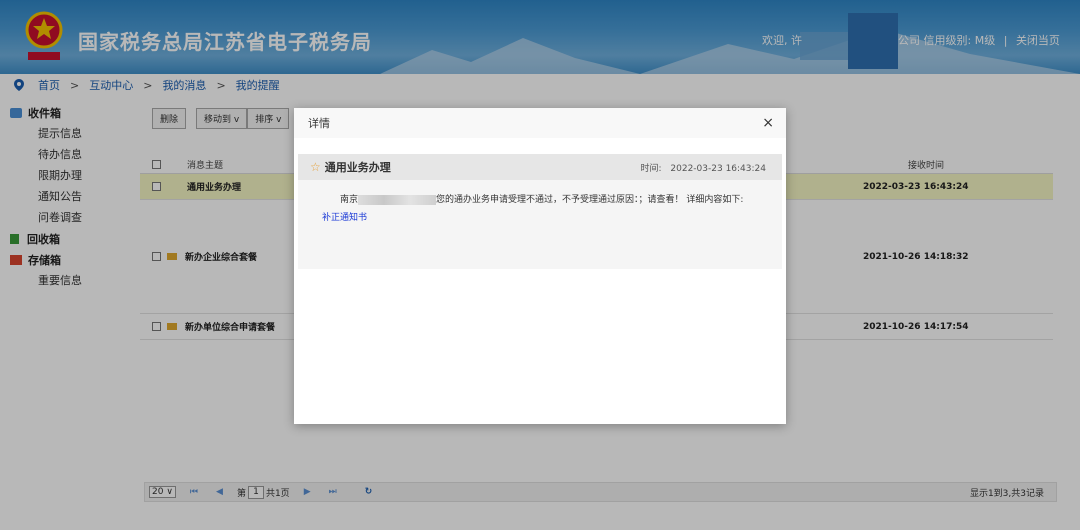 This screenshot has width=1080, height=530. I want to click on message-text: 南京 您的通办业务申请受理不通过，不予受理通过原因：；请查看！ 详细内容如下:, so click(540, 192).